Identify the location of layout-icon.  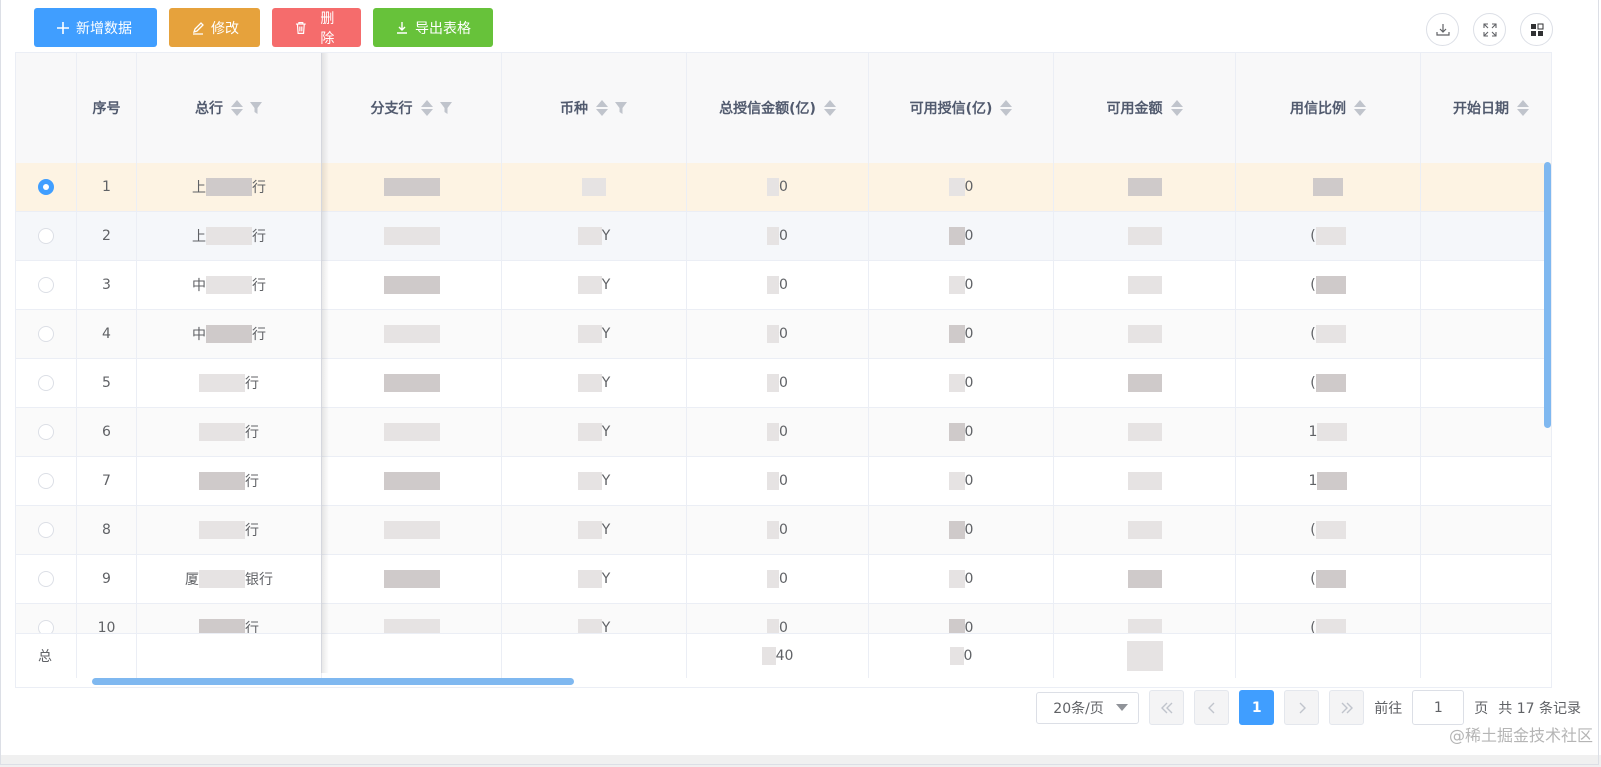
(1536, 29).